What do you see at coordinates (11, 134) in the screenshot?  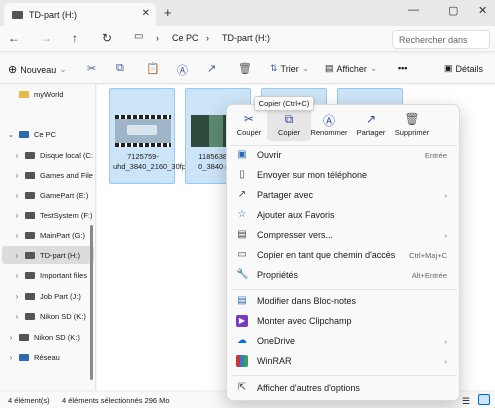 I see `chevron-down-icon: ⌄` at bounding box center [11, 134].